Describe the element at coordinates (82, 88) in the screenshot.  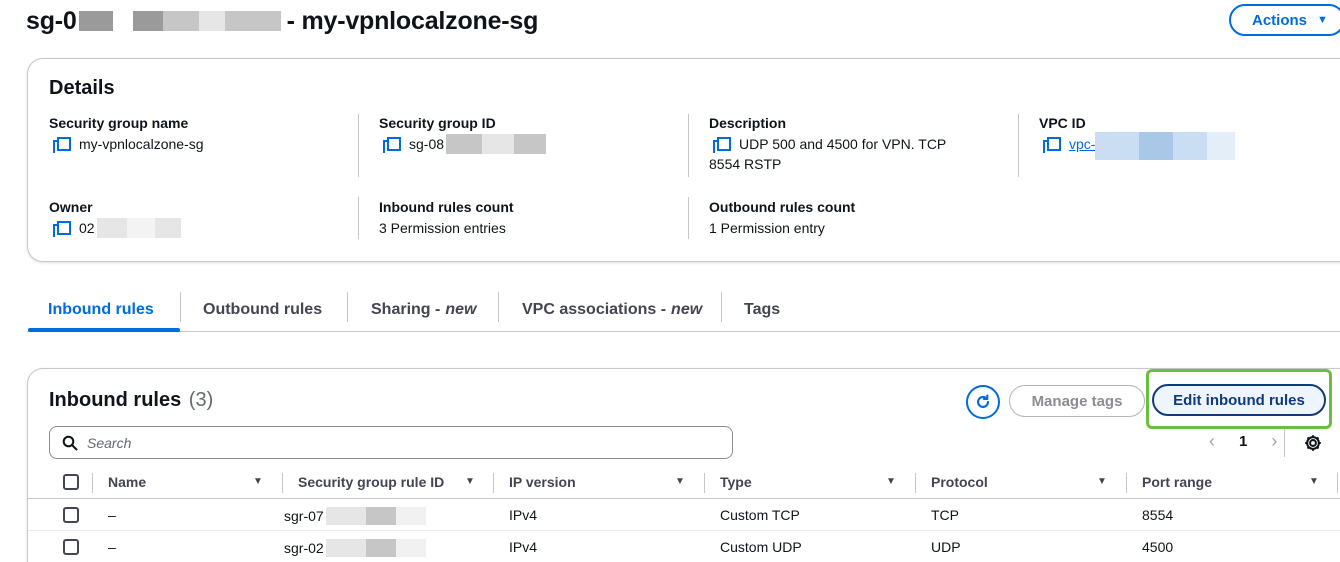
I see `details-title: Details` at that location.